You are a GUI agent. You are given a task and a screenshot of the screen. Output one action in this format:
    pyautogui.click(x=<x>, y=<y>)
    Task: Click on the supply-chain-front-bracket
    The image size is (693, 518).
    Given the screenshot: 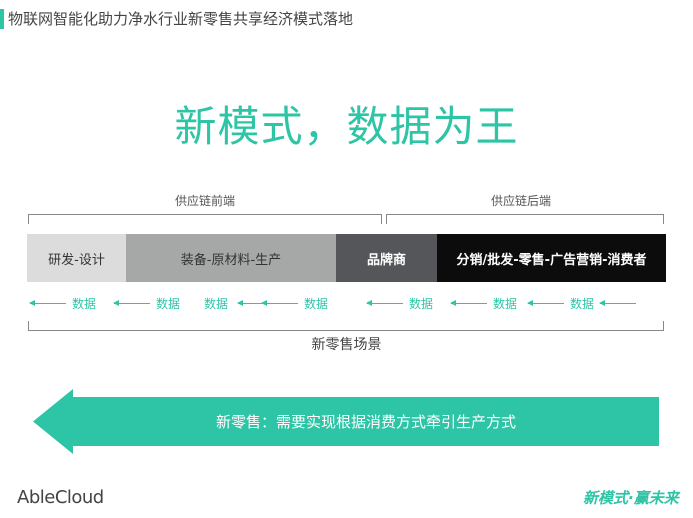 What is the action you would take?
    pyautogui.click(x=205, y=219)
    